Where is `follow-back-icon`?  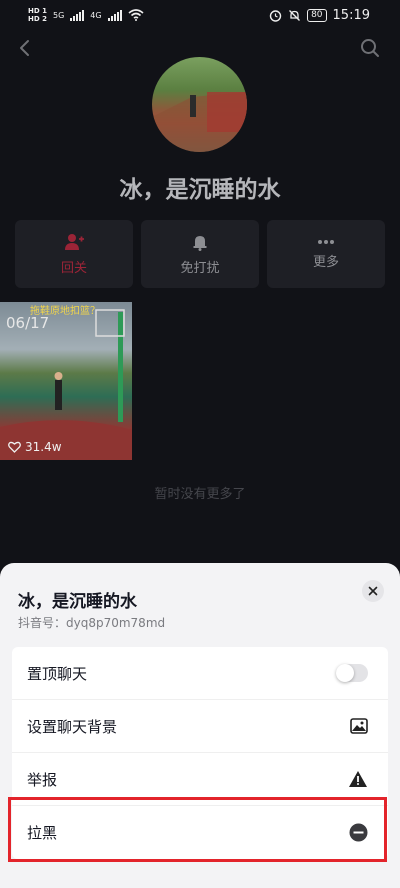
follow-back-icon is located at coordinates (74, 241).